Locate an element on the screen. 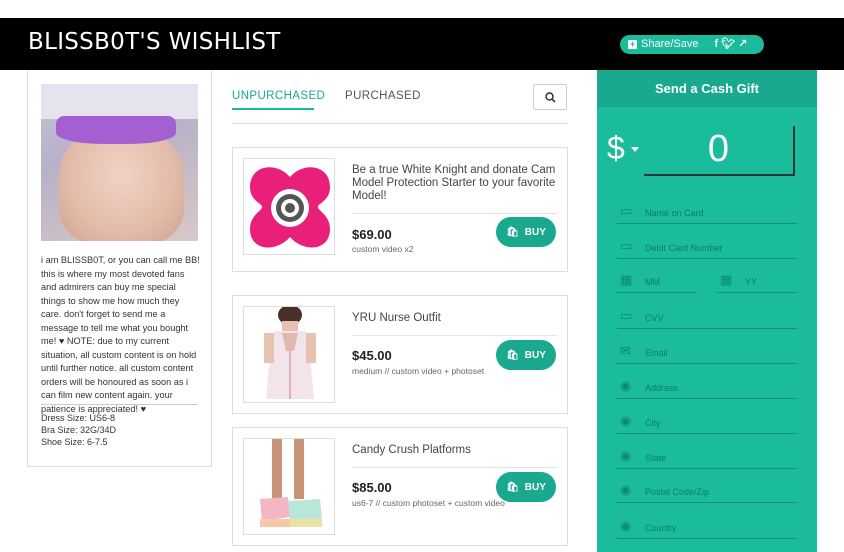 The width and height of the screenshot is (844, 552). active-tab-indicator is located at coordinates (273, 109).